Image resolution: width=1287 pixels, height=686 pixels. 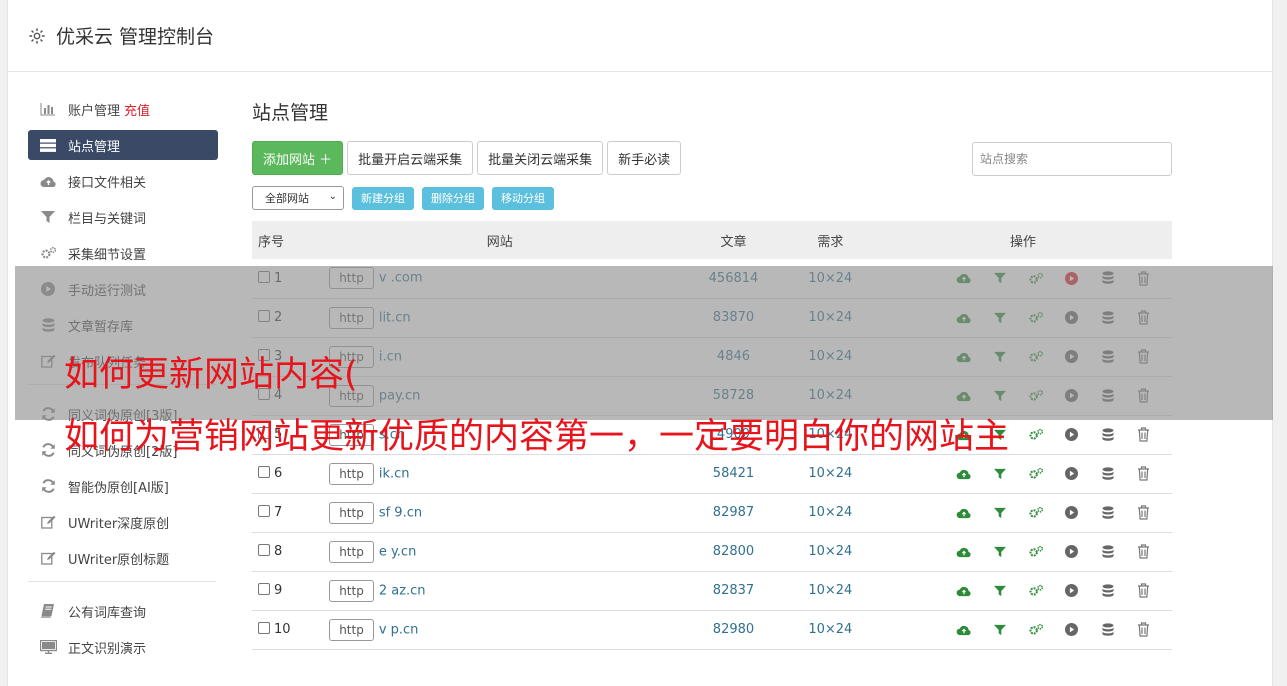 I want to click on article-count: 82837, so click(x=733, y=590).